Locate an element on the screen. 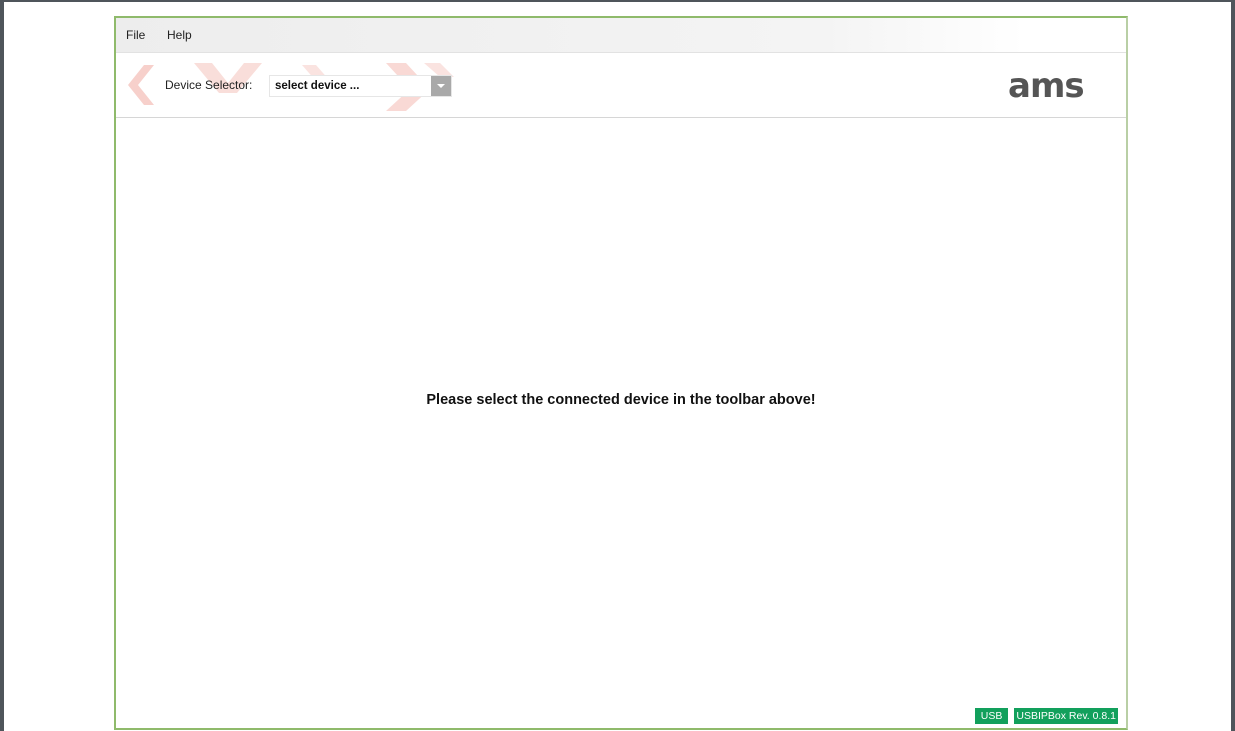 Image resolution: width=1235 pixels, height=731 pixels. menu-bar: File Help is located at coordinates (621, 35).